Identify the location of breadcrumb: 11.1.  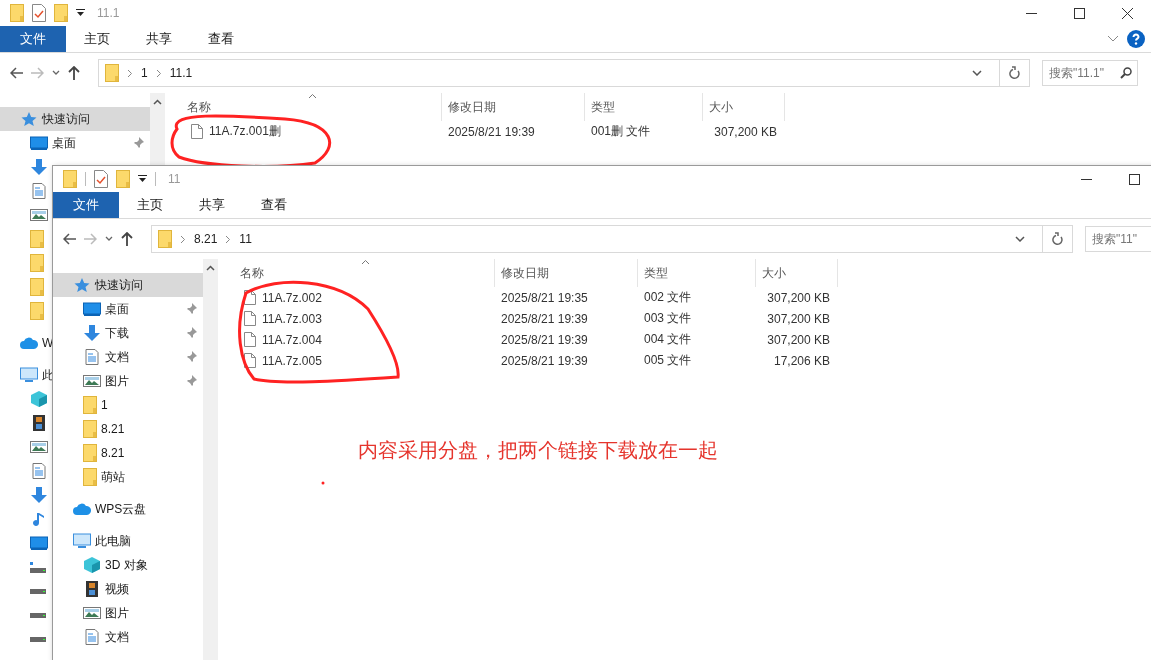
(181, 73).